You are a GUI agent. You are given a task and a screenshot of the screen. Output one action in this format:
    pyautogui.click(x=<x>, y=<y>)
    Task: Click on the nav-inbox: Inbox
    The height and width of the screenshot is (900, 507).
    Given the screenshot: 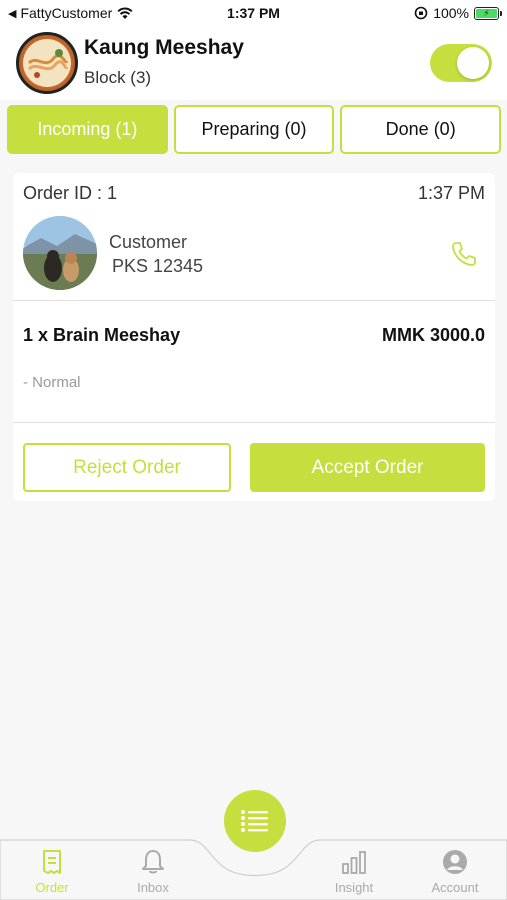 What is the action you would take?
    pyautogui.click(x=153, y=871)
    